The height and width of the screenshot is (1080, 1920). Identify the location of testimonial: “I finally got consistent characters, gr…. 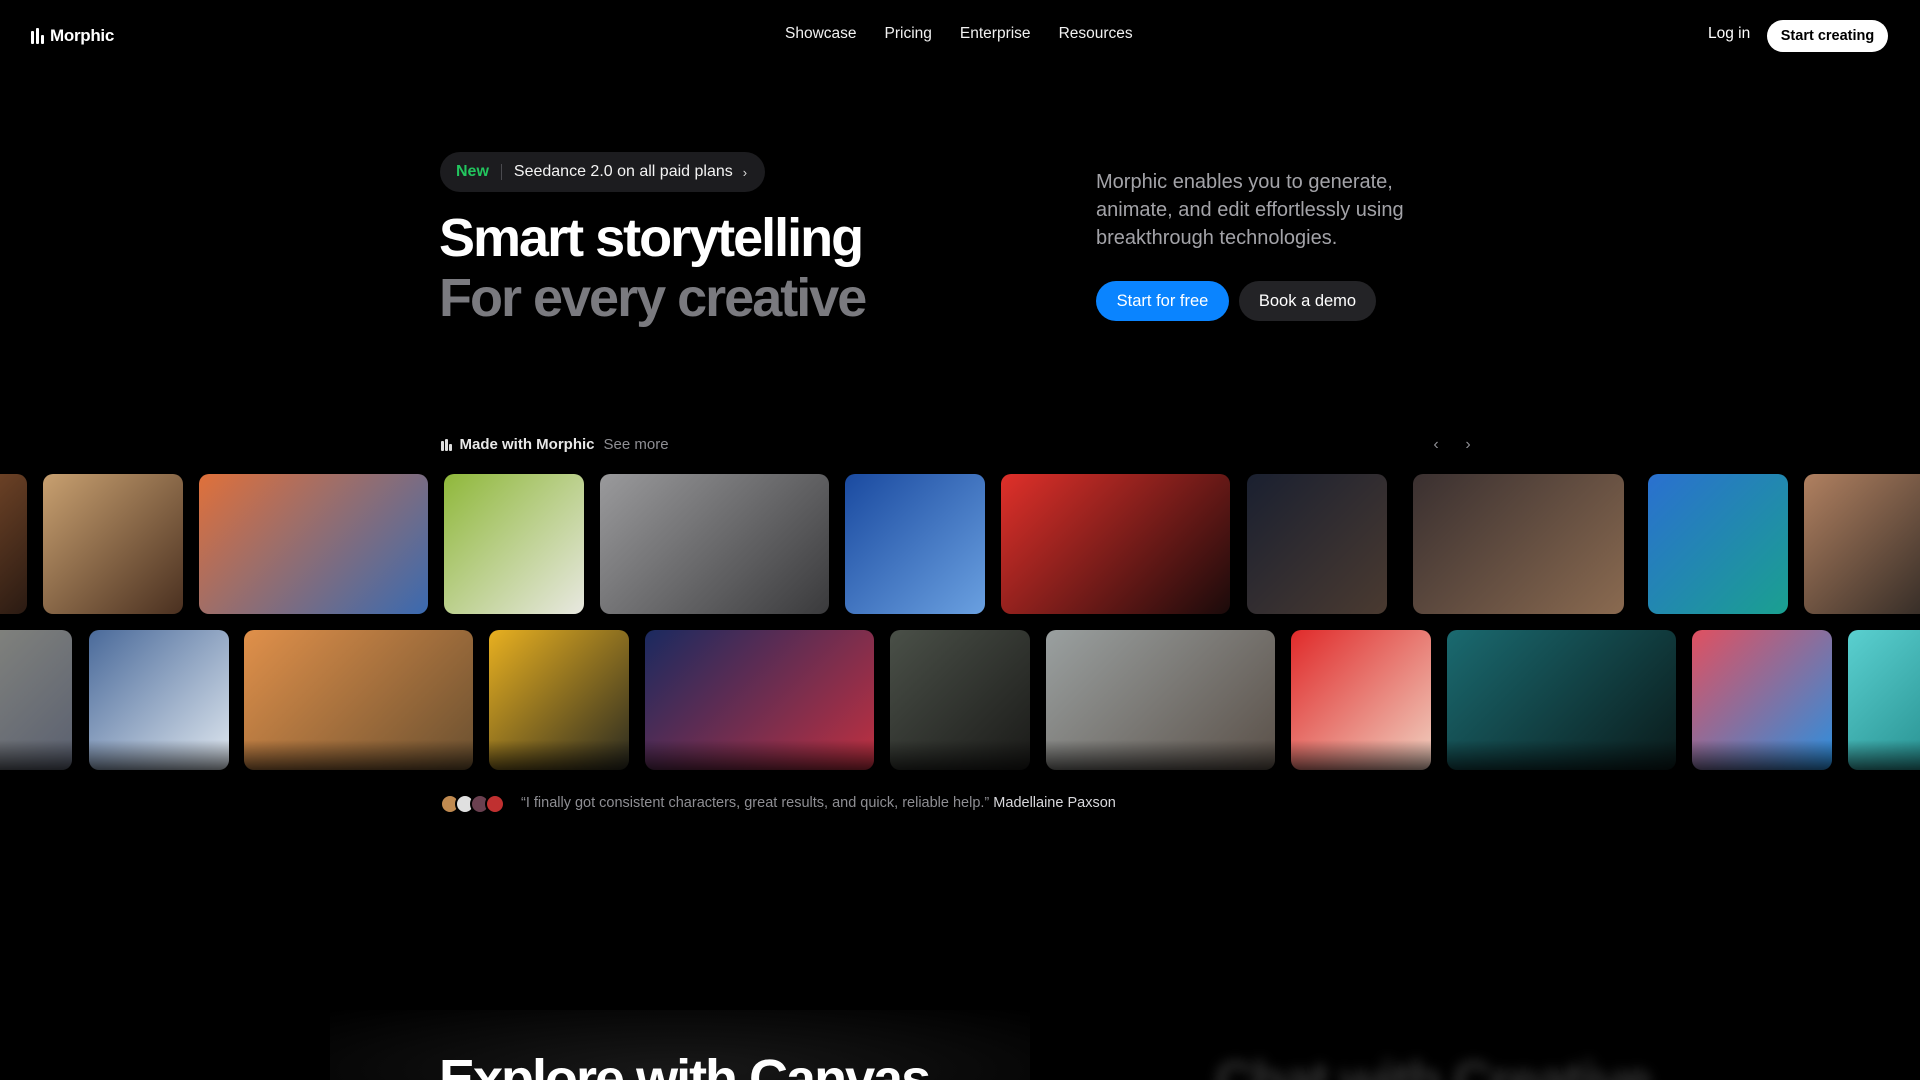
(818, 803).